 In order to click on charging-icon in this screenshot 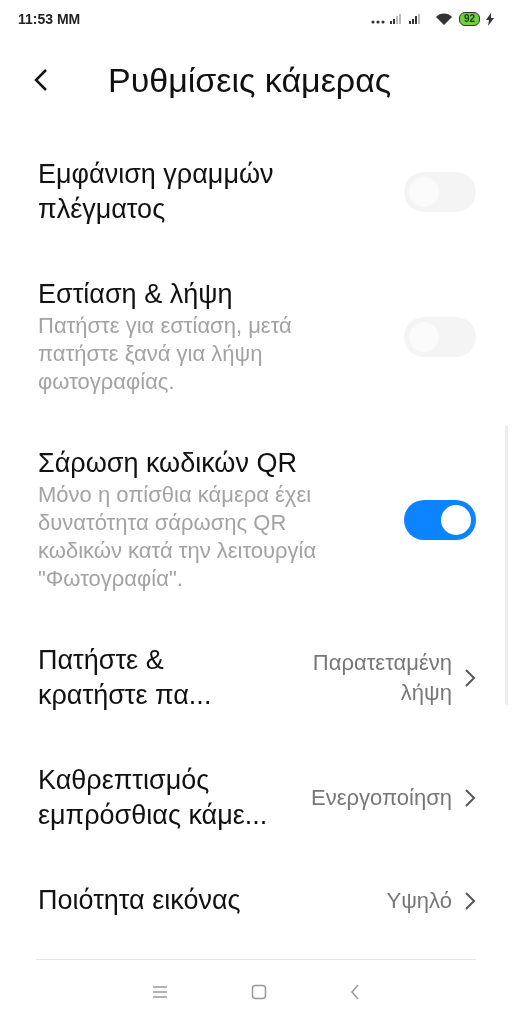, I will do `click(490, 19)`.